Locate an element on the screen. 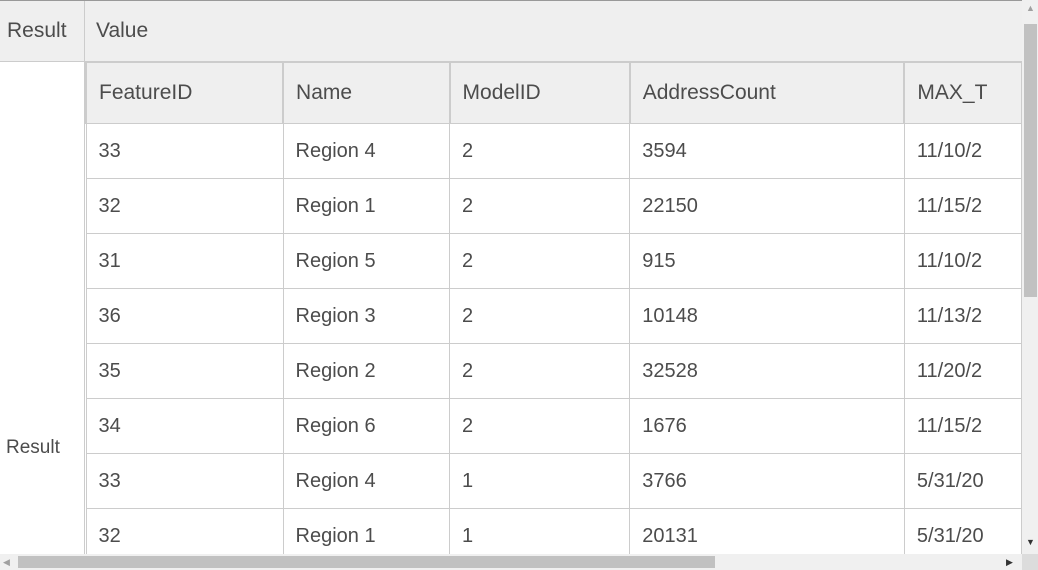 The image size is (1038, 570). table-cell: 1676 is located at coordinates (767, 426).